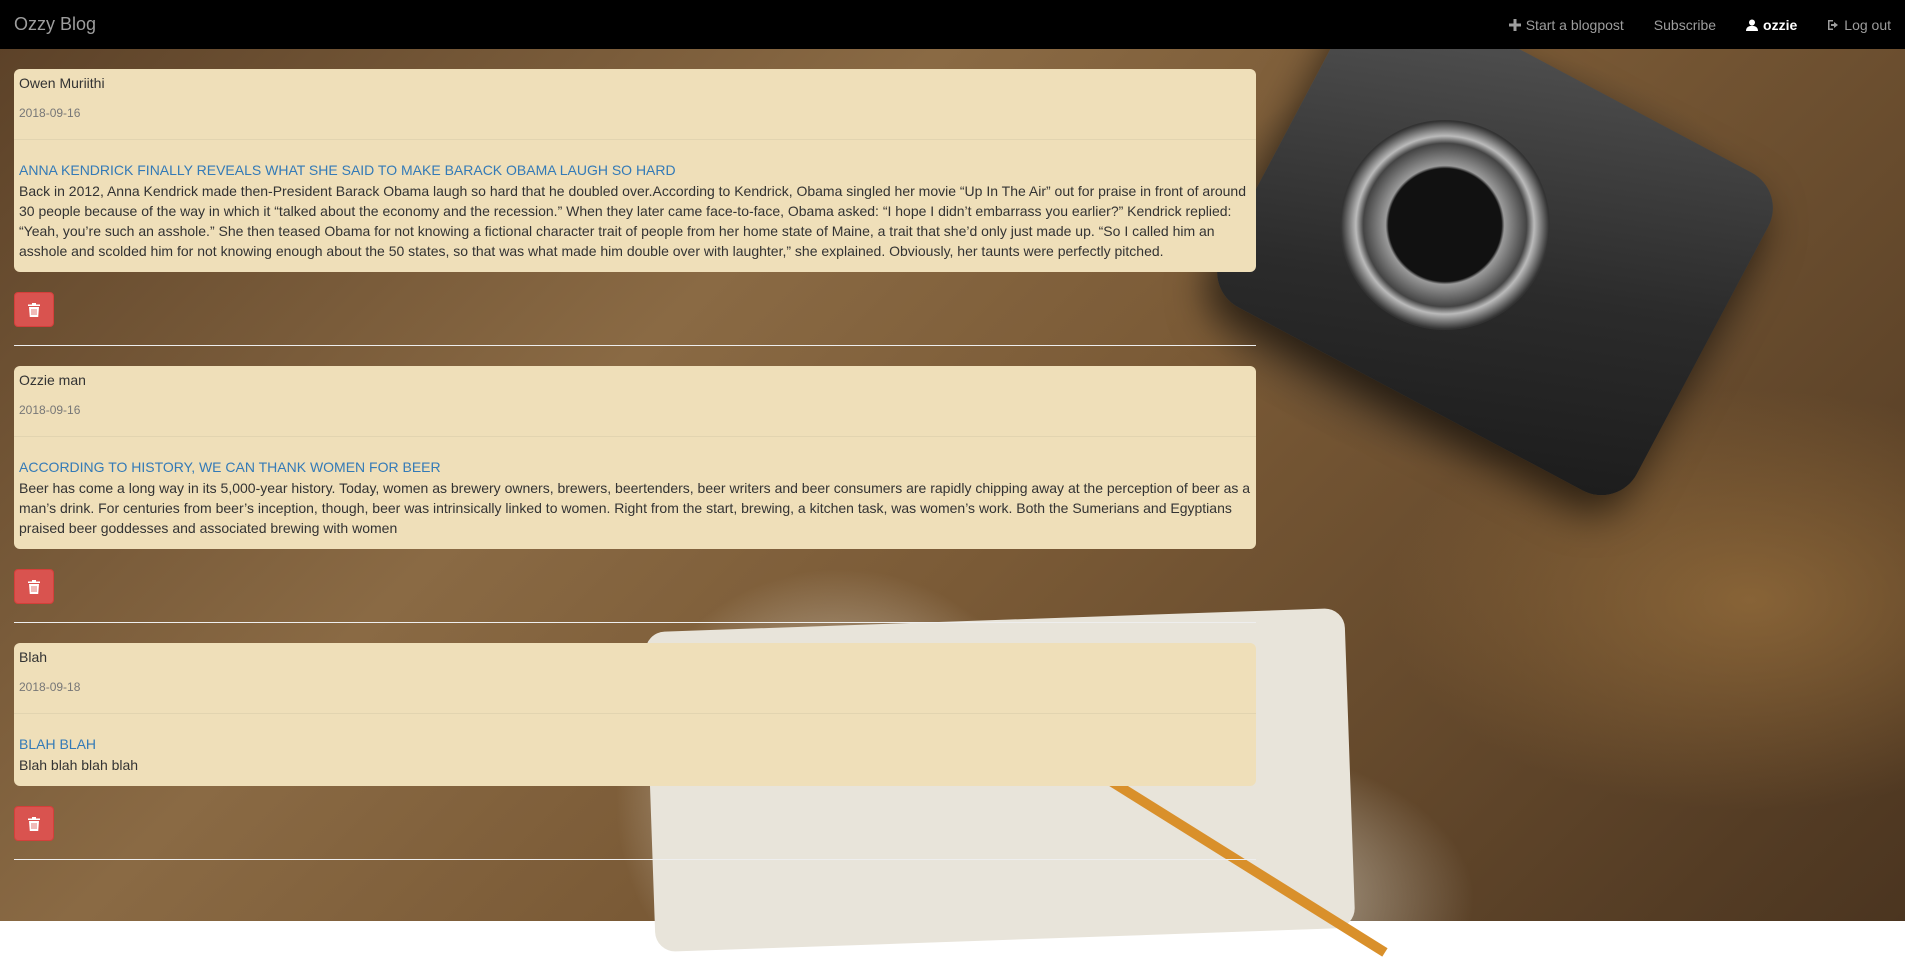  I want to click on post-date: 2018-09-18, so click(50, 687).